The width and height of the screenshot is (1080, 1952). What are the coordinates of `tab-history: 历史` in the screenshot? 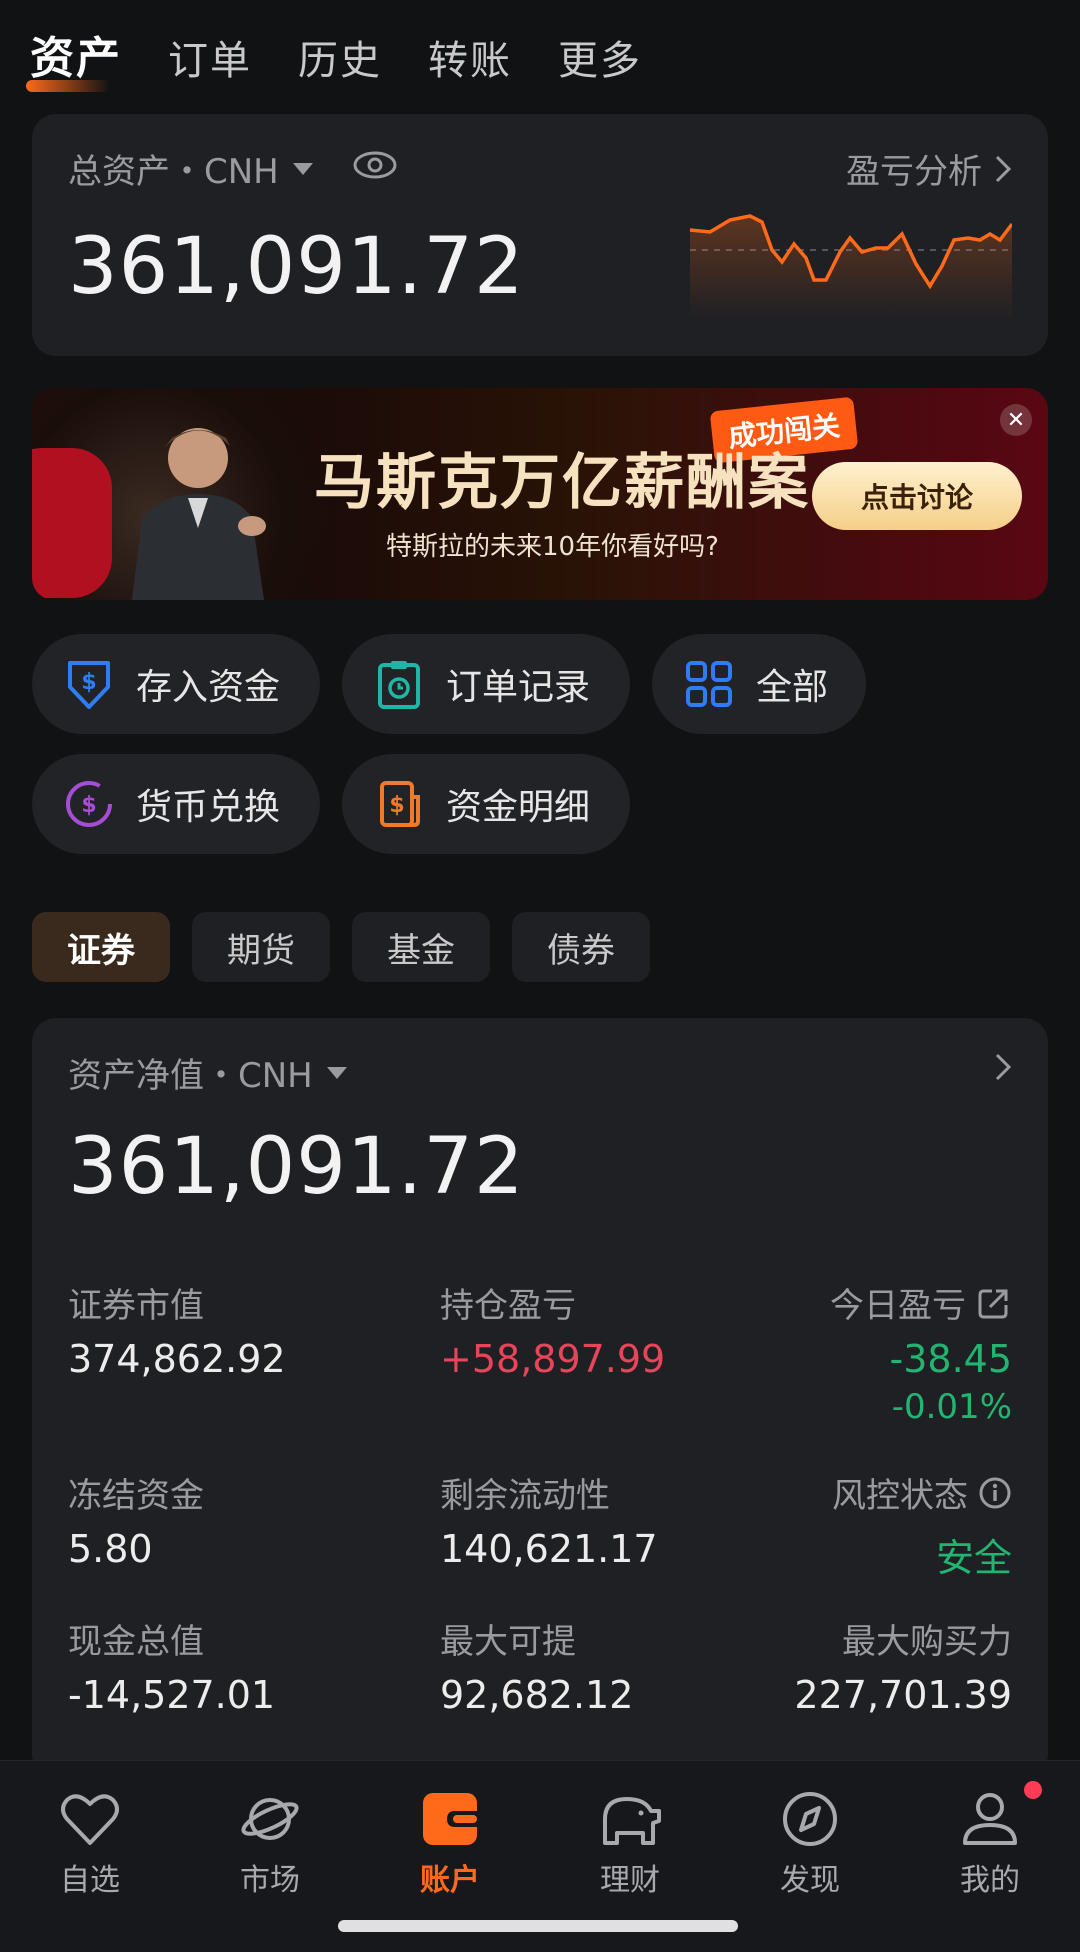 It's located at (340, 62).